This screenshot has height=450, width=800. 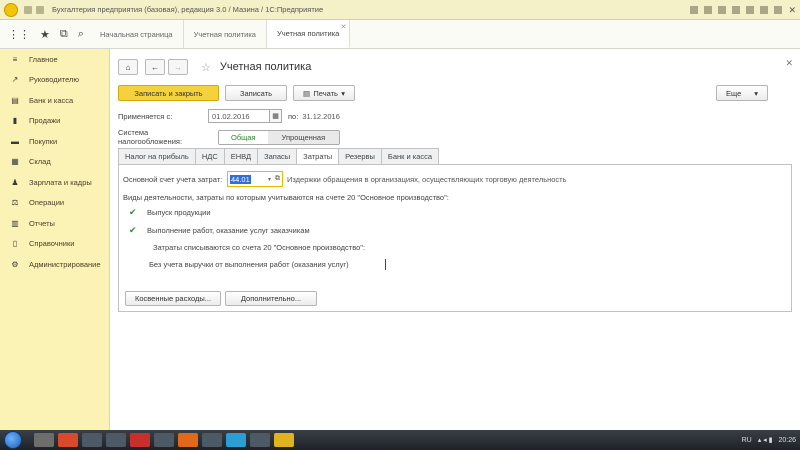 I want to click on arrow-left-icon: ←, so click(x=155, y=67).